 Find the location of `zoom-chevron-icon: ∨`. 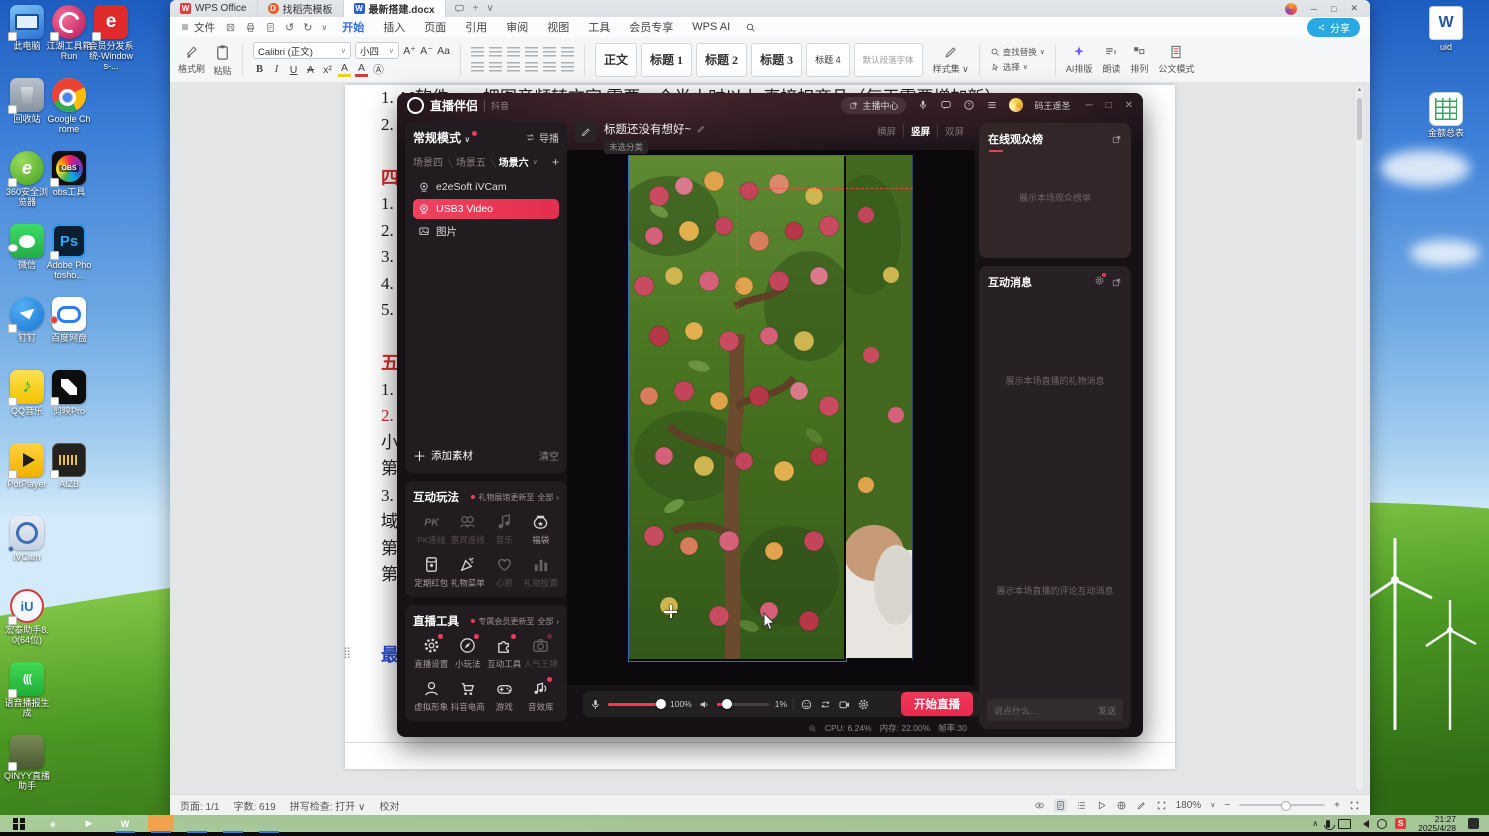

zoom-chevron-icon: ∨ is located at coordinates (1212, 805).